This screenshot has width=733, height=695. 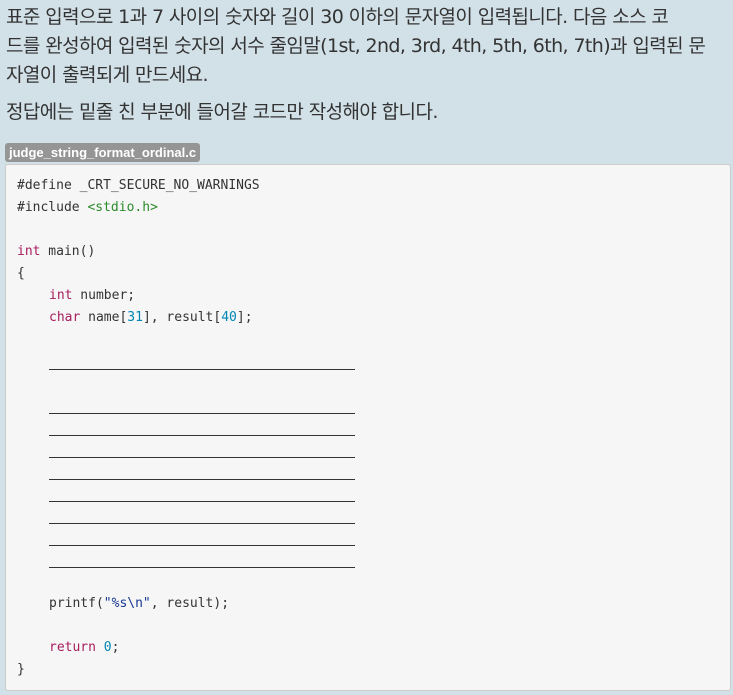 I want to click on macro-name: _CRT_SECURE_NO_WARNINGS, so click(x=165, y=185).